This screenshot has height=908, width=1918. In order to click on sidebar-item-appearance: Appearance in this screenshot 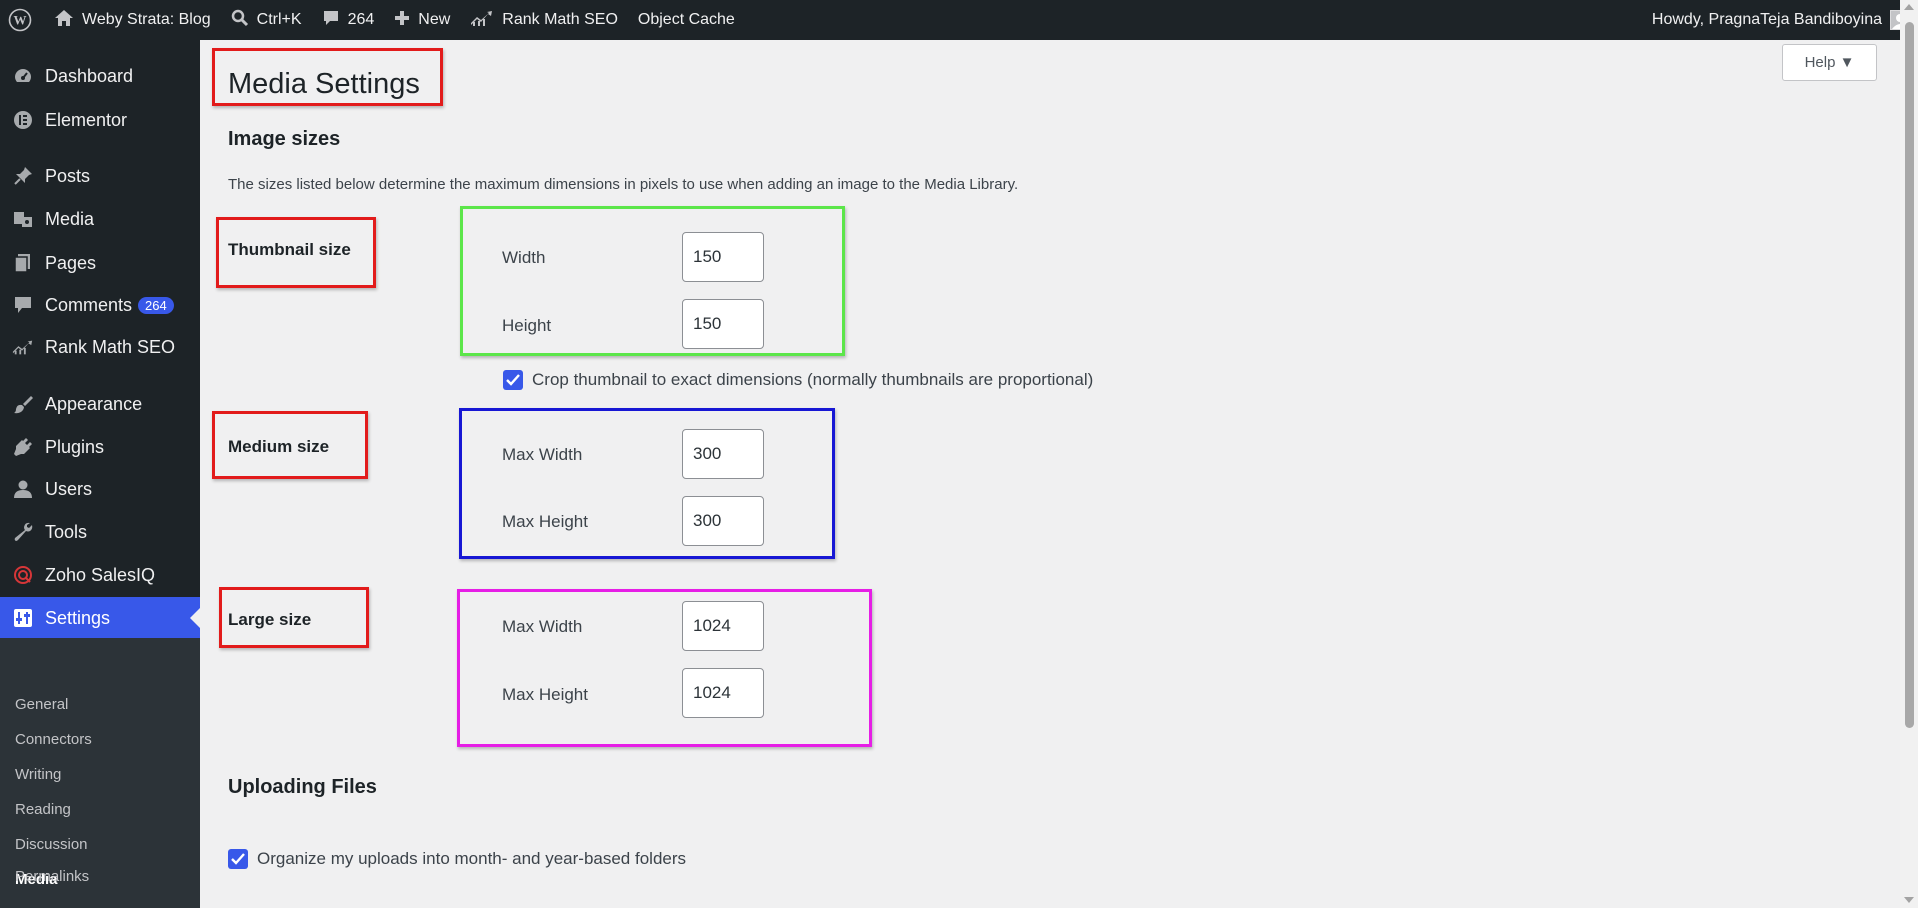, I will do `click(100, 404)`.